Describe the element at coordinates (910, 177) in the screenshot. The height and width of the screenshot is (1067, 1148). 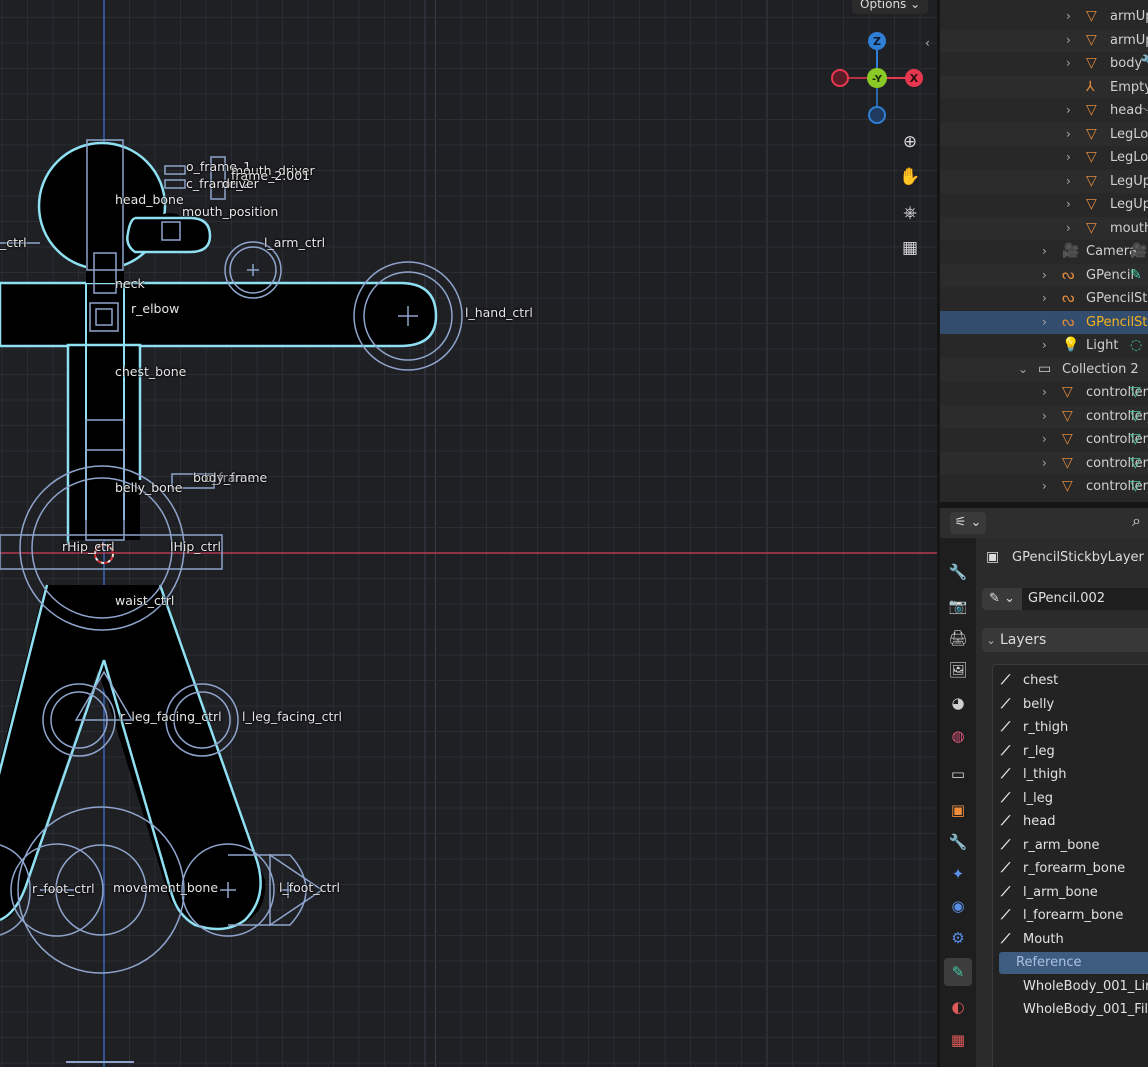
I see `hand-pan-icon: ✋` at that location.